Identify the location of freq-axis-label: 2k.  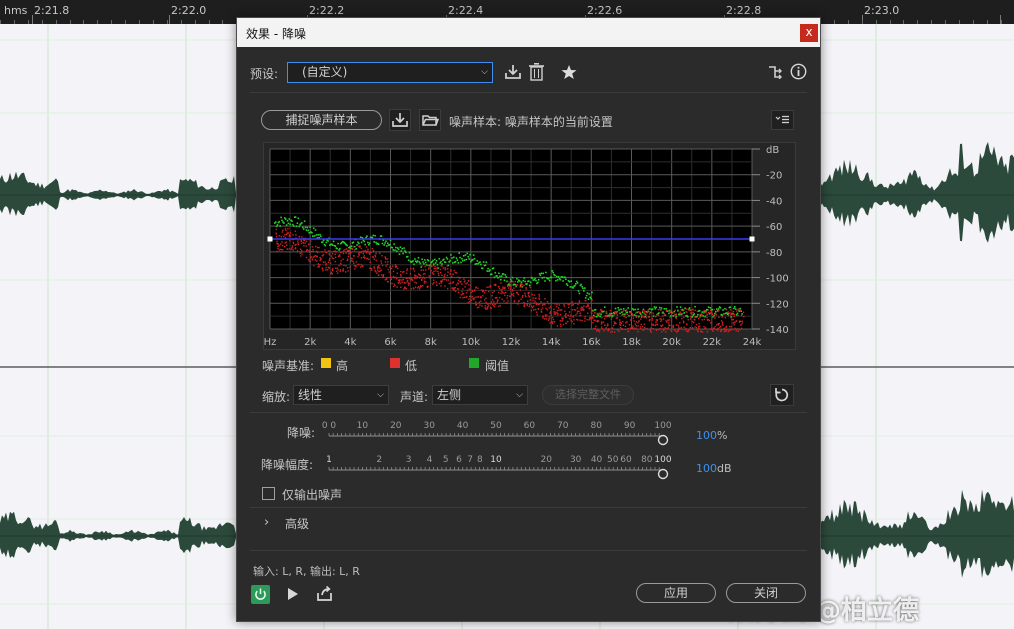
(310, 342).